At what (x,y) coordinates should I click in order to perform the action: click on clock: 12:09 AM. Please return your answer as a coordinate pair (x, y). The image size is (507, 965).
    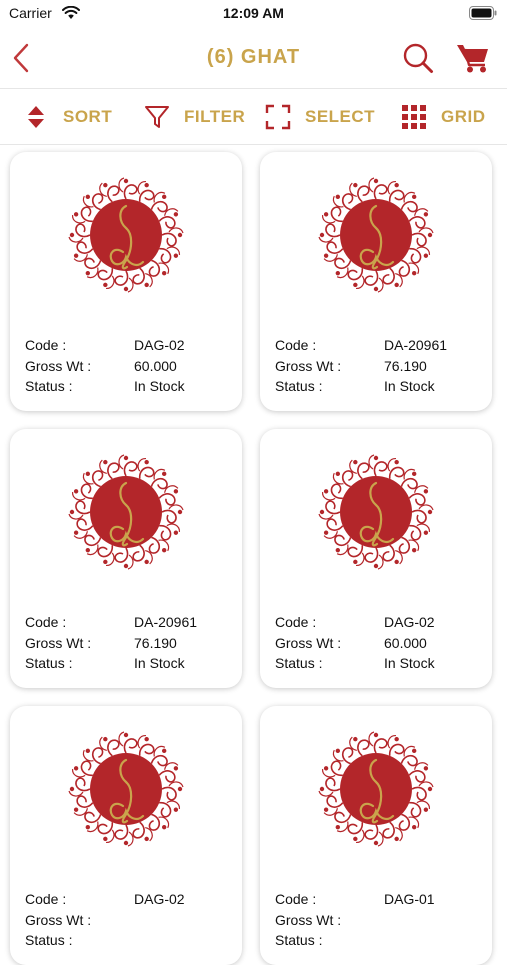
    Looking at the image, I should click on (253, 13).